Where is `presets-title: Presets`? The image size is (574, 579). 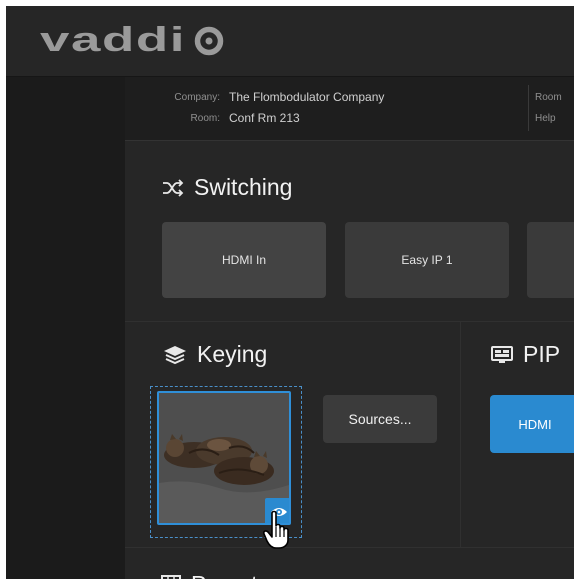 presets-title: Presets is located at coordinates (230, 575).